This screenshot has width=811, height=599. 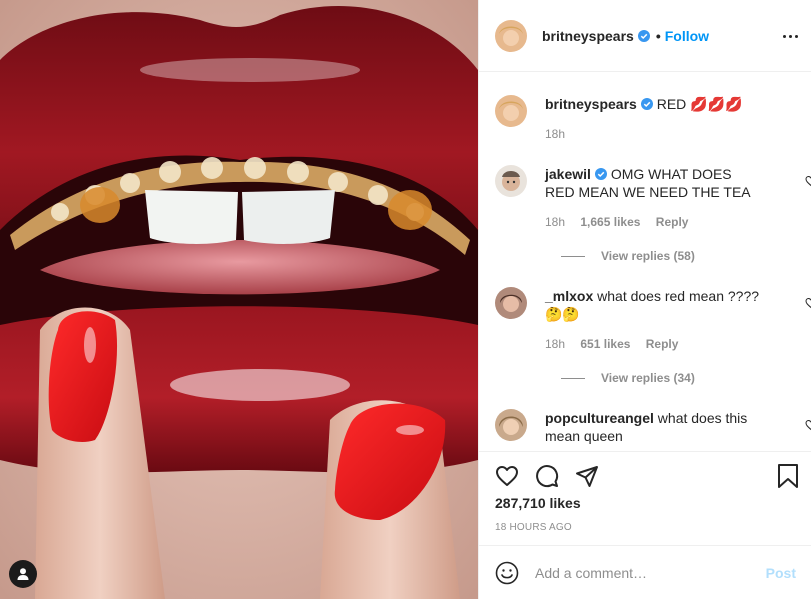 I want to click on comment-username: popcultureangel, so click(x=599, y=418).